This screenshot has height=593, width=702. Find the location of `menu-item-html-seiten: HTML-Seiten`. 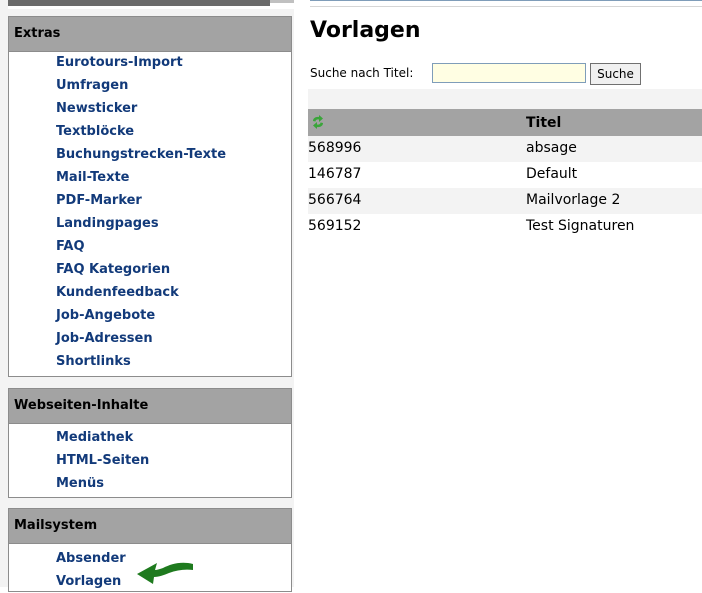

menu-item-html-seiten: HTML-Seiten is located at coordinates (173, 460).